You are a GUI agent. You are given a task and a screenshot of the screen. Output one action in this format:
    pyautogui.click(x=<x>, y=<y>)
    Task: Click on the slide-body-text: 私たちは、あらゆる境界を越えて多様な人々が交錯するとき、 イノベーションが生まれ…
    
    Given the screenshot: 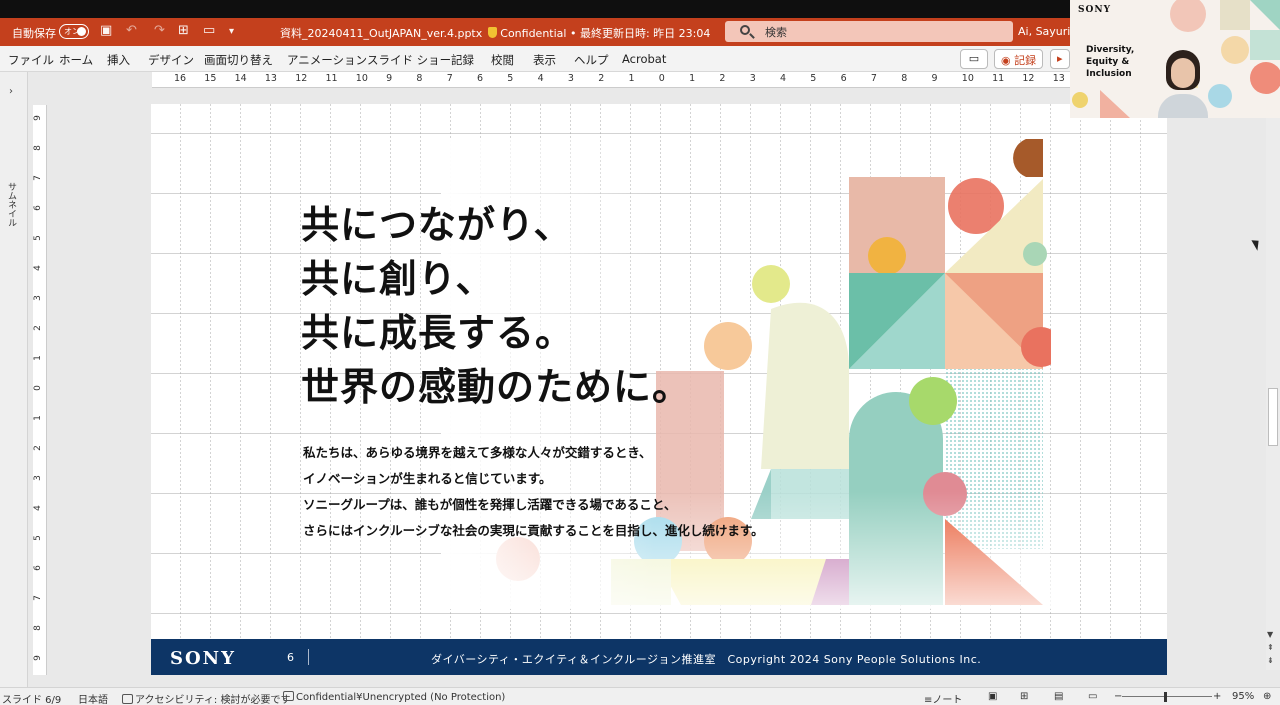 What is the action you would take?
    pyautogui.click(x=533, y=492)
    